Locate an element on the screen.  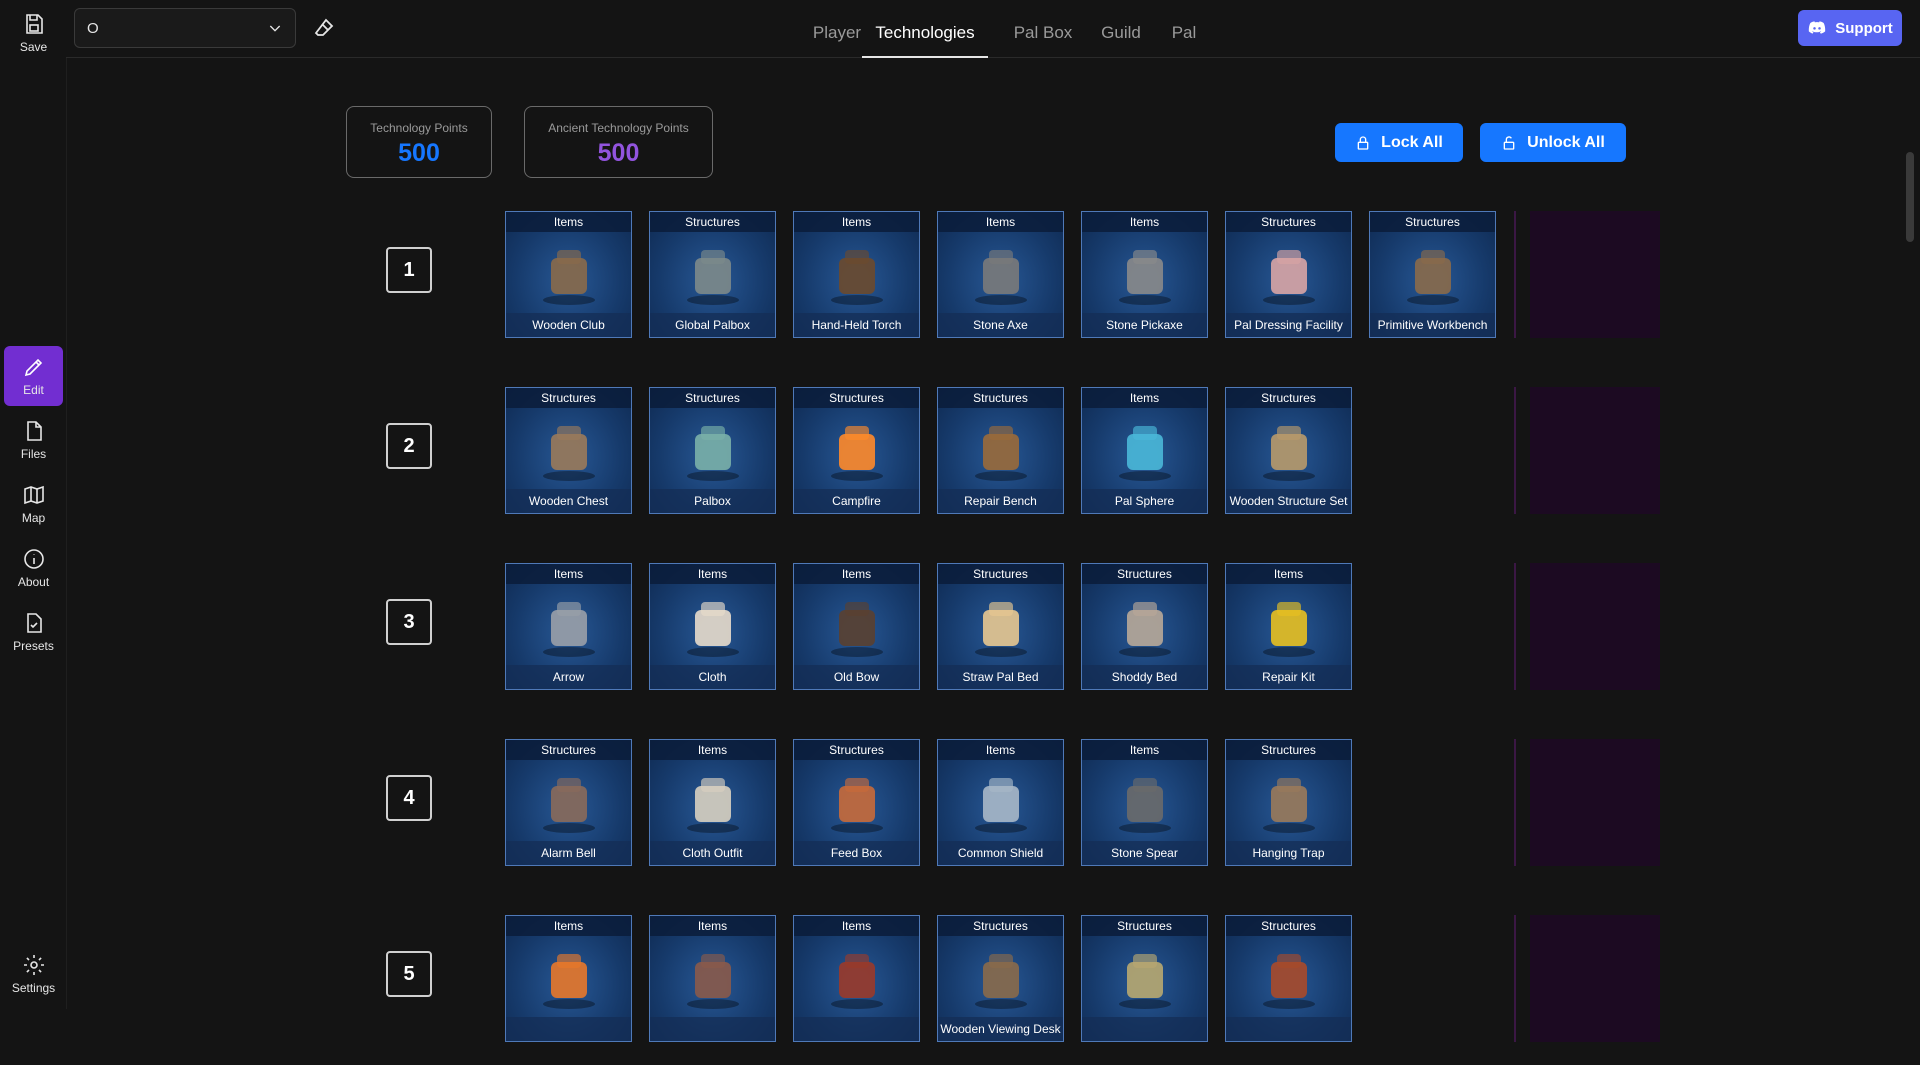
scroll-thumb is located at coordinates (1910, 197).